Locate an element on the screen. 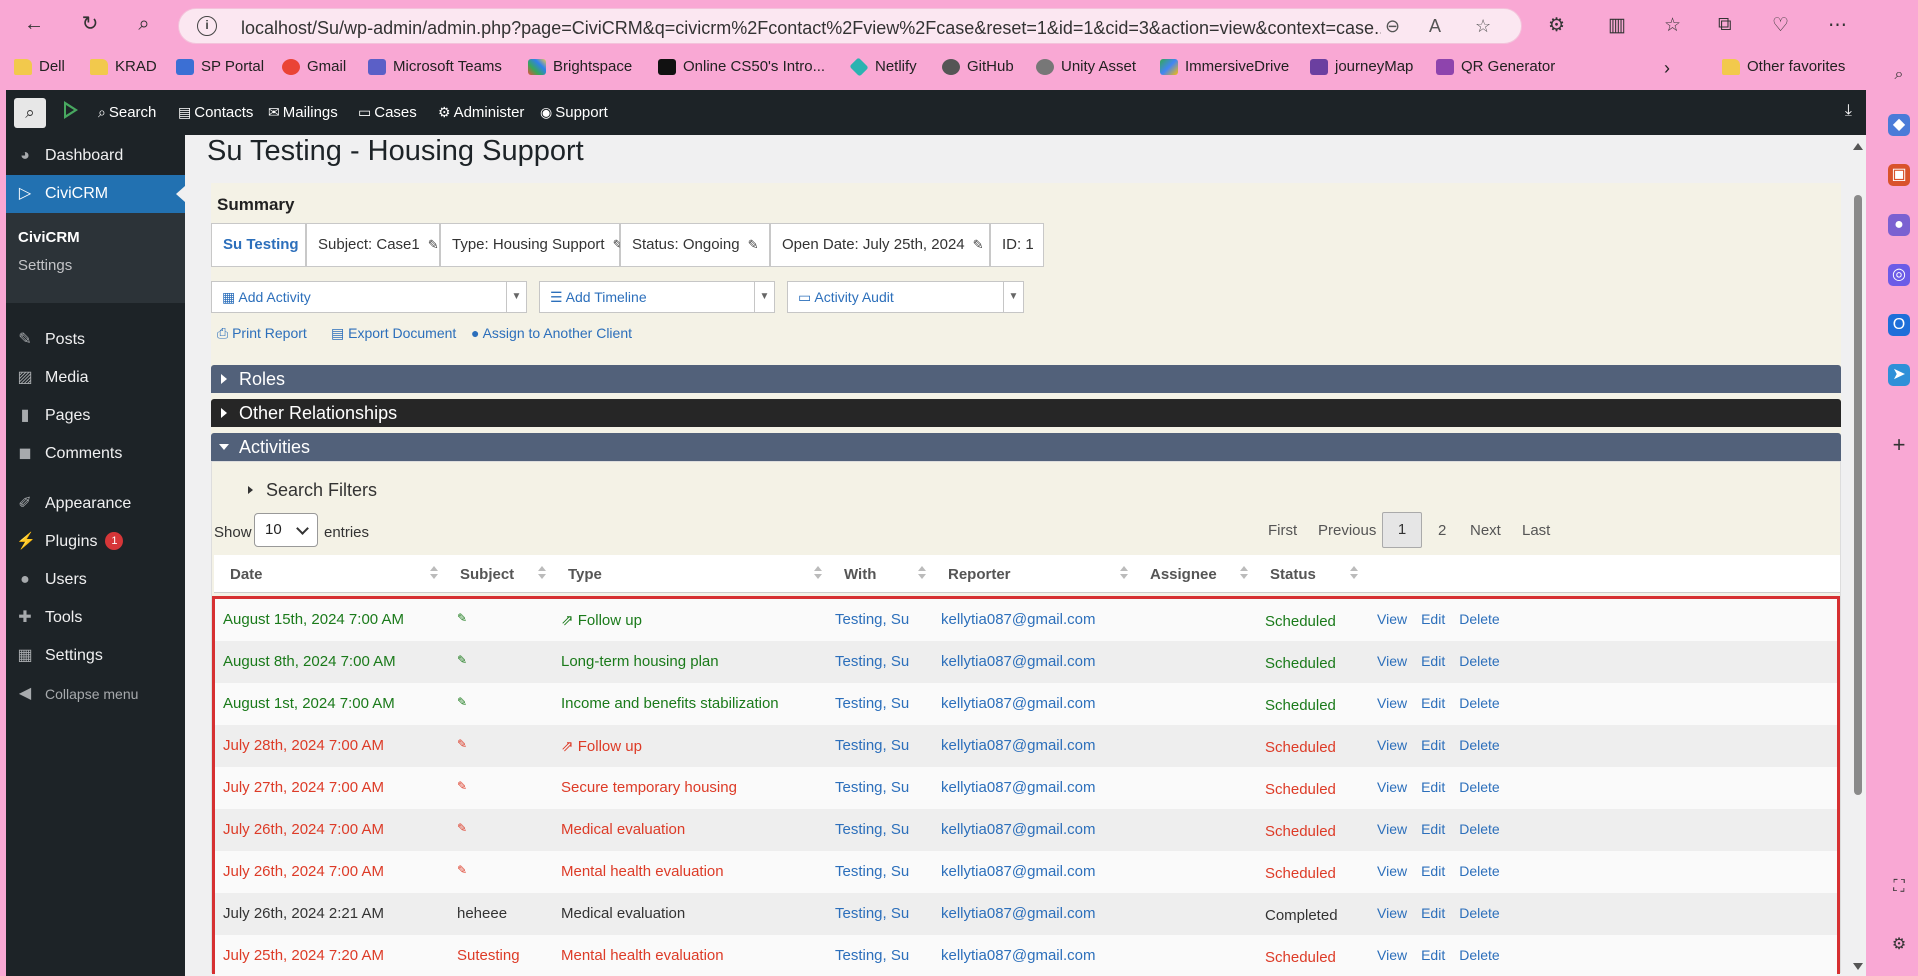  other-relationships-accordion: Other Relationships is located at coordinates (1026, 413).